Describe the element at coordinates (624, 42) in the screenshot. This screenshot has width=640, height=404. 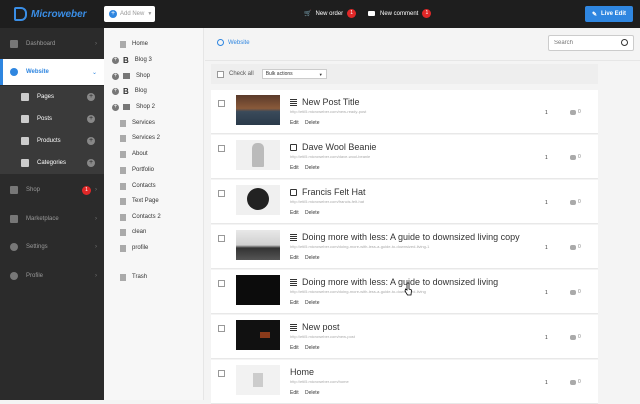
I see `search-icon` at that location.